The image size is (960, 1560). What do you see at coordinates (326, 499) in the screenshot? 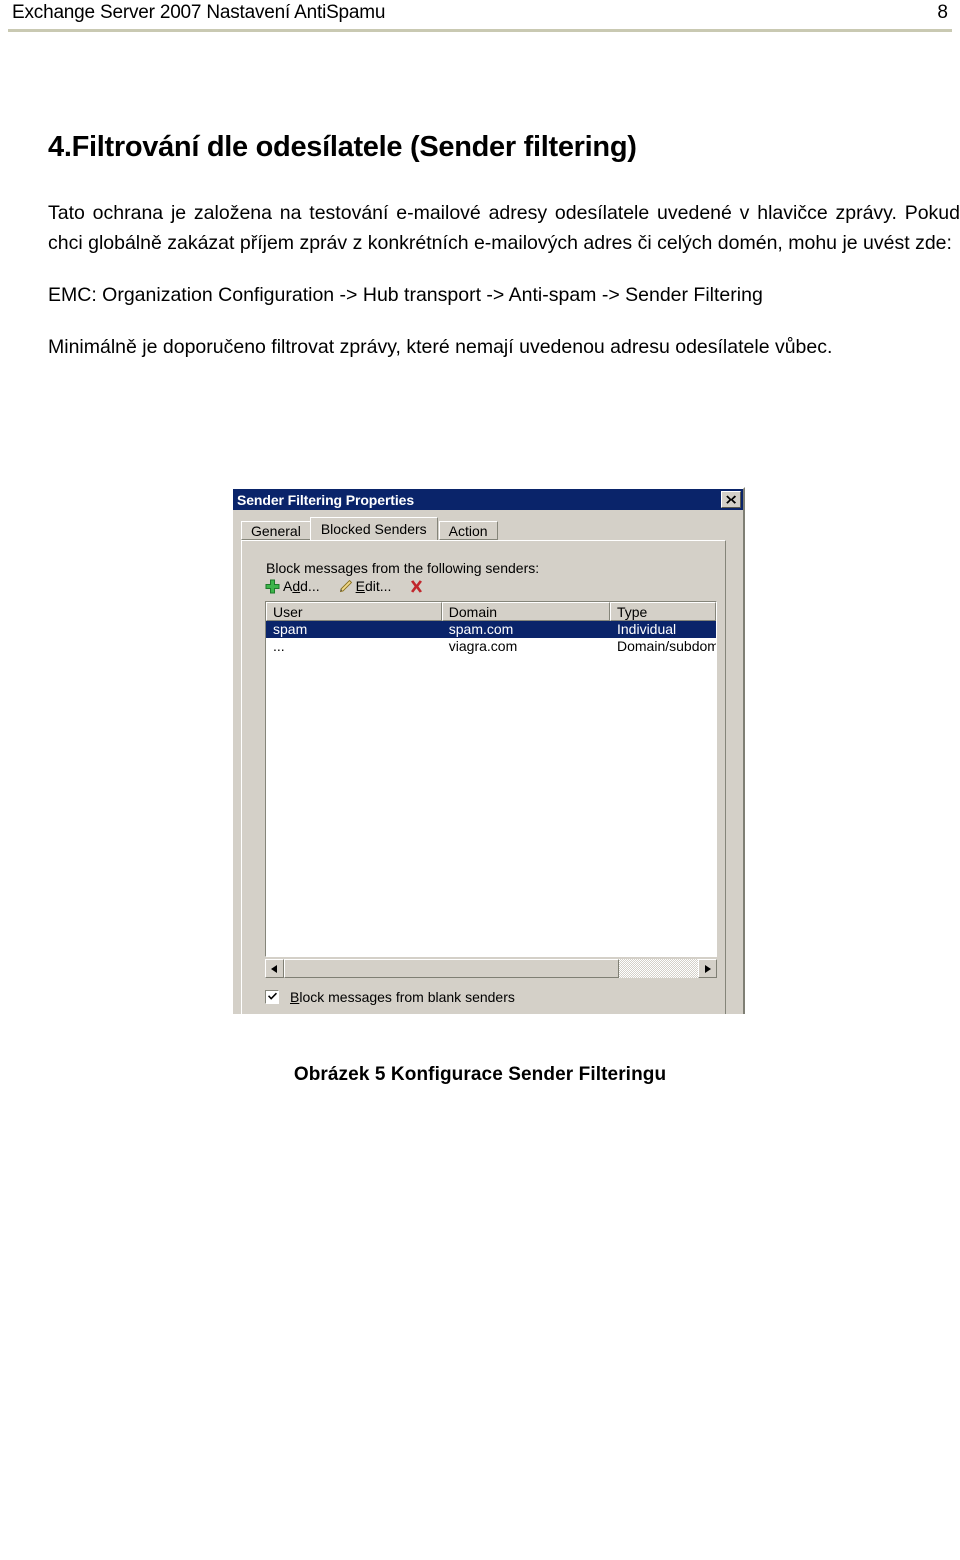
I see `dialog-title: Sender Filtering Properties` at bounding box center [326, 499].